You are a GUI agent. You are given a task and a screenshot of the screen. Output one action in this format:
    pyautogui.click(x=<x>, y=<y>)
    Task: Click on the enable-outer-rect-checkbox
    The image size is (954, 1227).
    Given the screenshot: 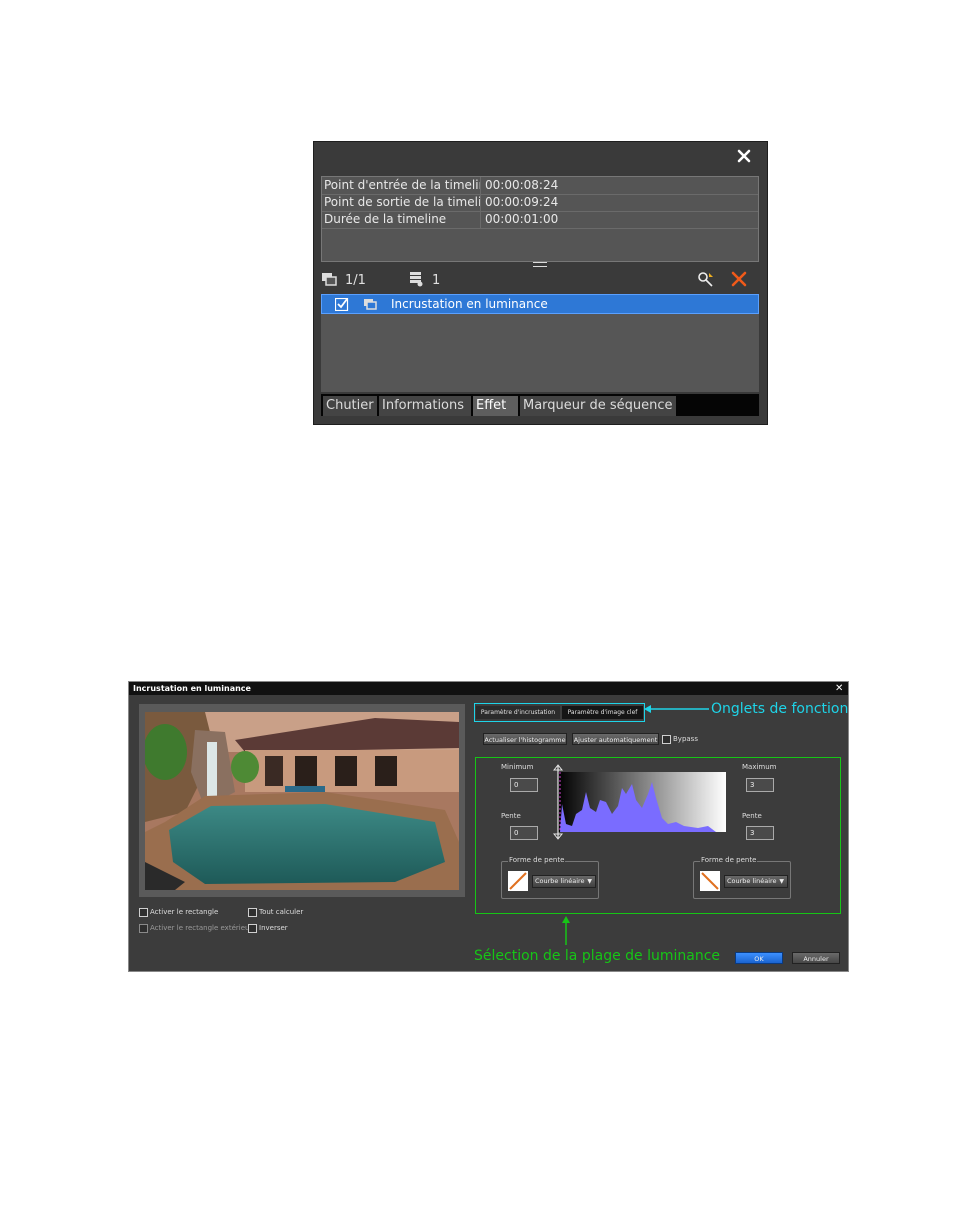 What is the action you would take?
    pyautogui.click(x=143, y=928)
    